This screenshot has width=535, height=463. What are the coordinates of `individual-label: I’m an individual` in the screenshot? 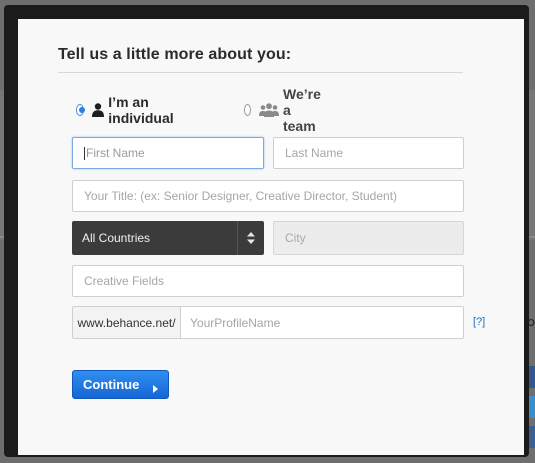 It's located at (141, 110).